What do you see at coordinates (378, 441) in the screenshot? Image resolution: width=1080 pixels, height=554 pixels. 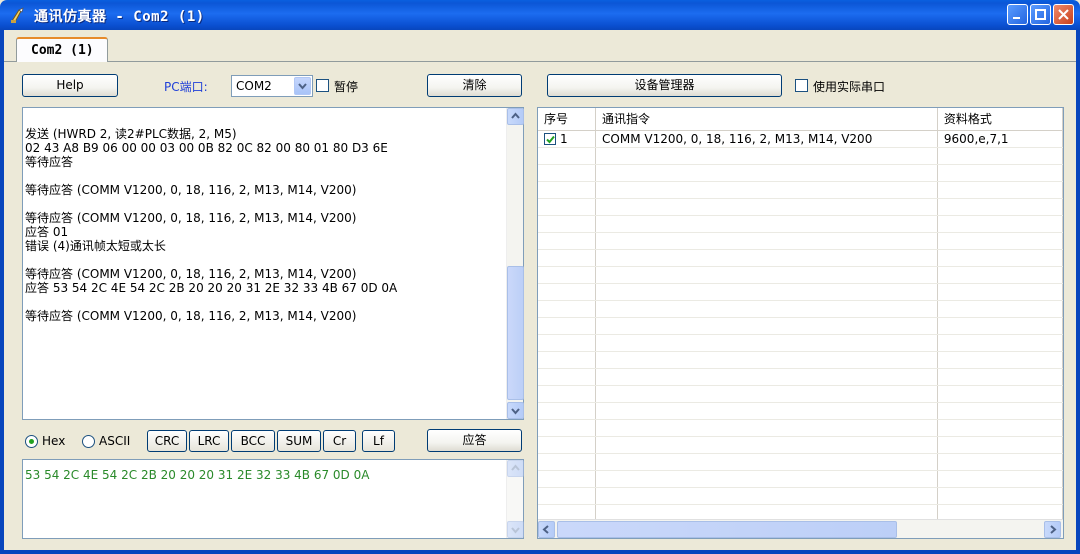 I see `lf-button: Lf` at bounding box center [378, 441].